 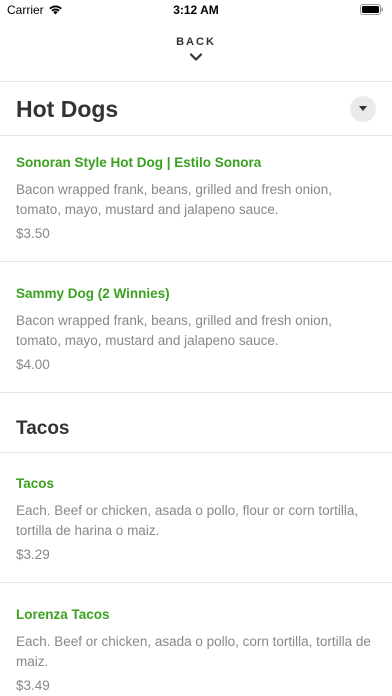 I want to click on back-label: BACK, so click(x=196, y=42).